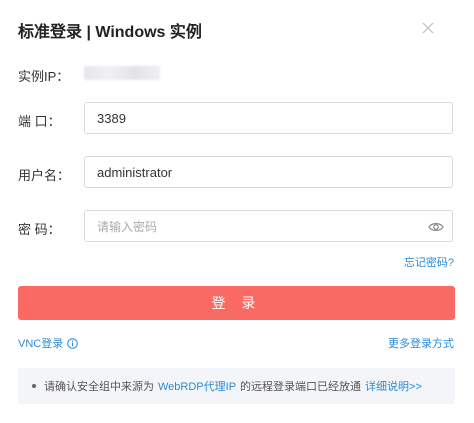  What do you see at coordinates (39, 229) in the screenshot?
I see `password-label: 密 码：` at bounding box center [39, 229].